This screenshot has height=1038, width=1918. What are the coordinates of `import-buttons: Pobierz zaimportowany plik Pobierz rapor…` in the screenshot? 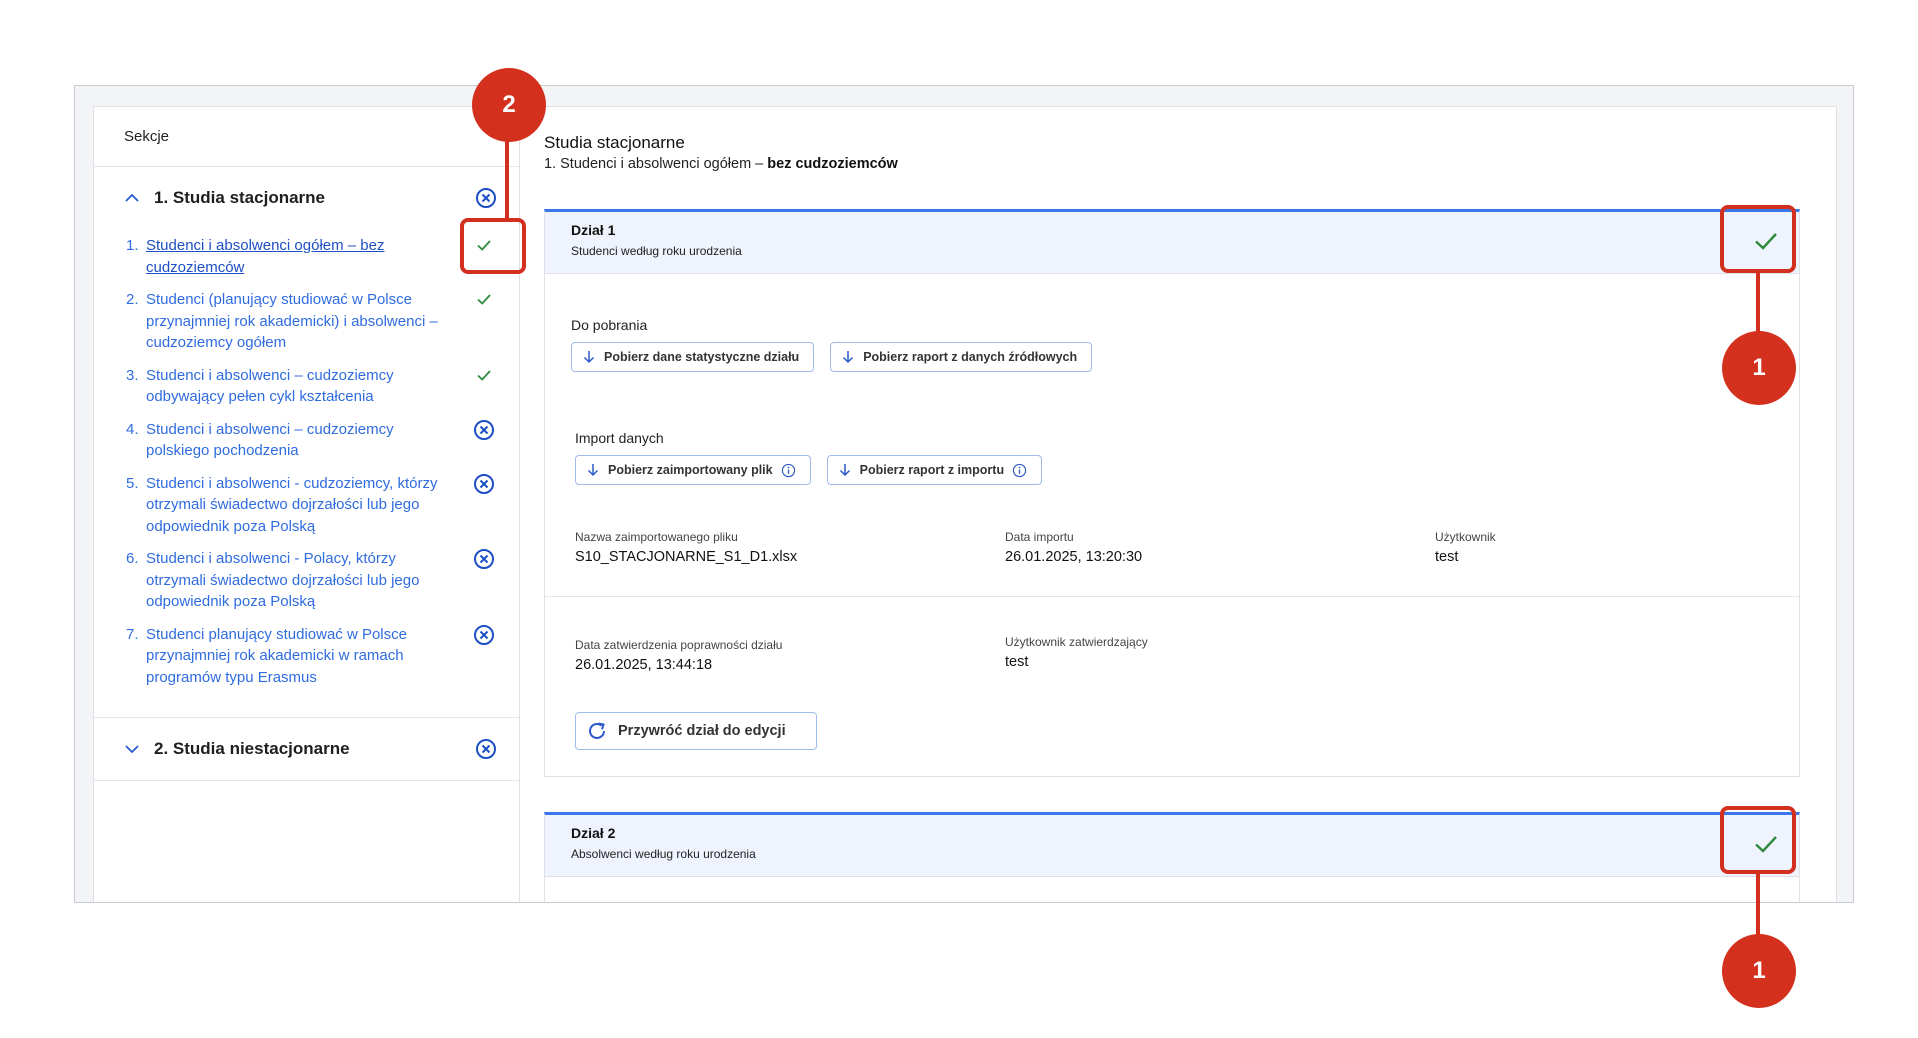 It's located at (809, 470).